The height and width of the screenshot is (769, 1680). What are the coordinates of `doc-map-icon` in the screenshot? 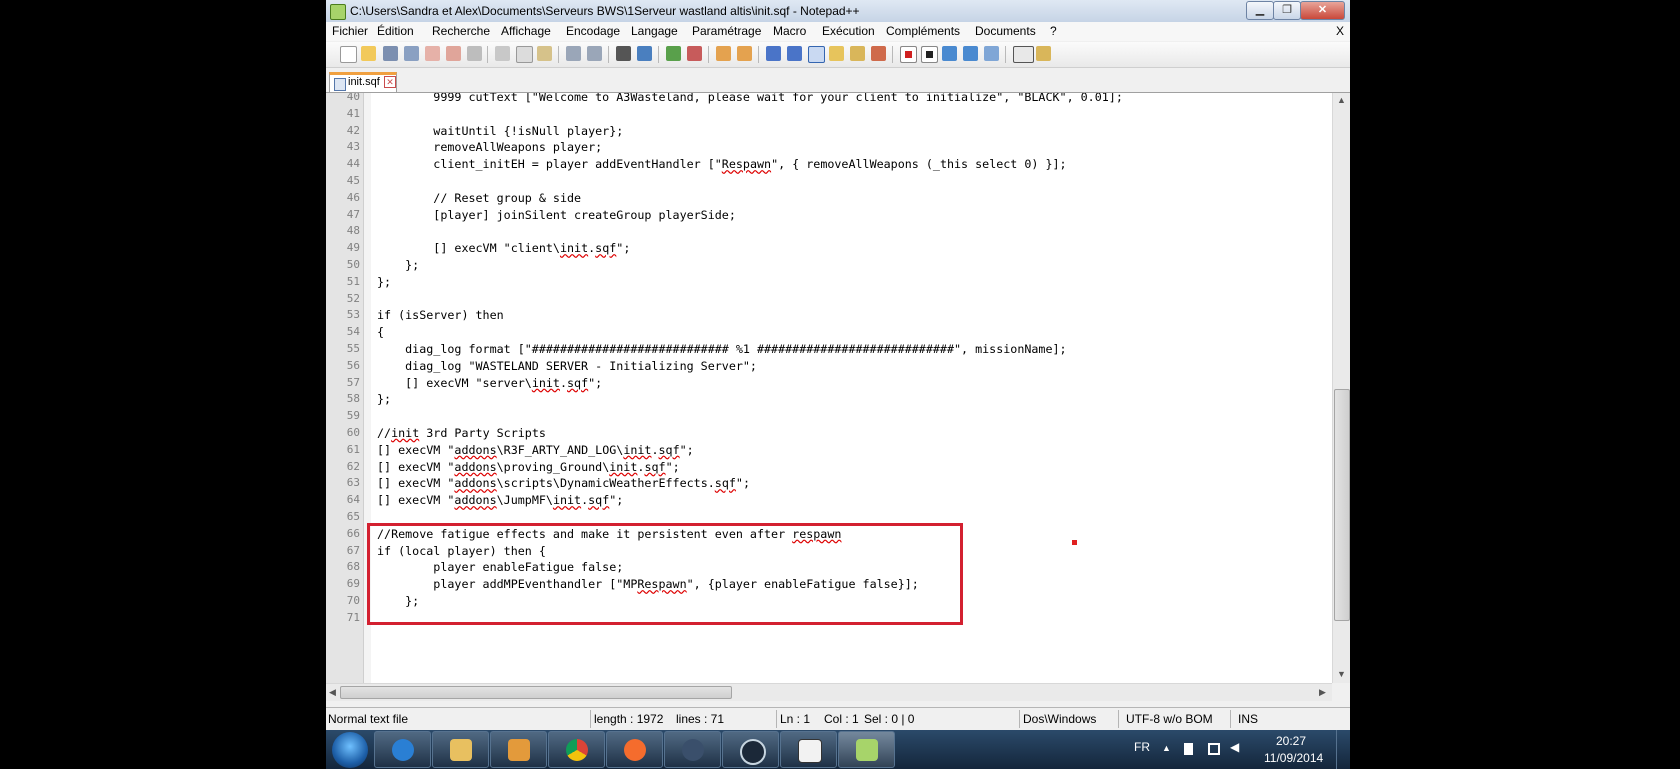 It's located at (857, 53).